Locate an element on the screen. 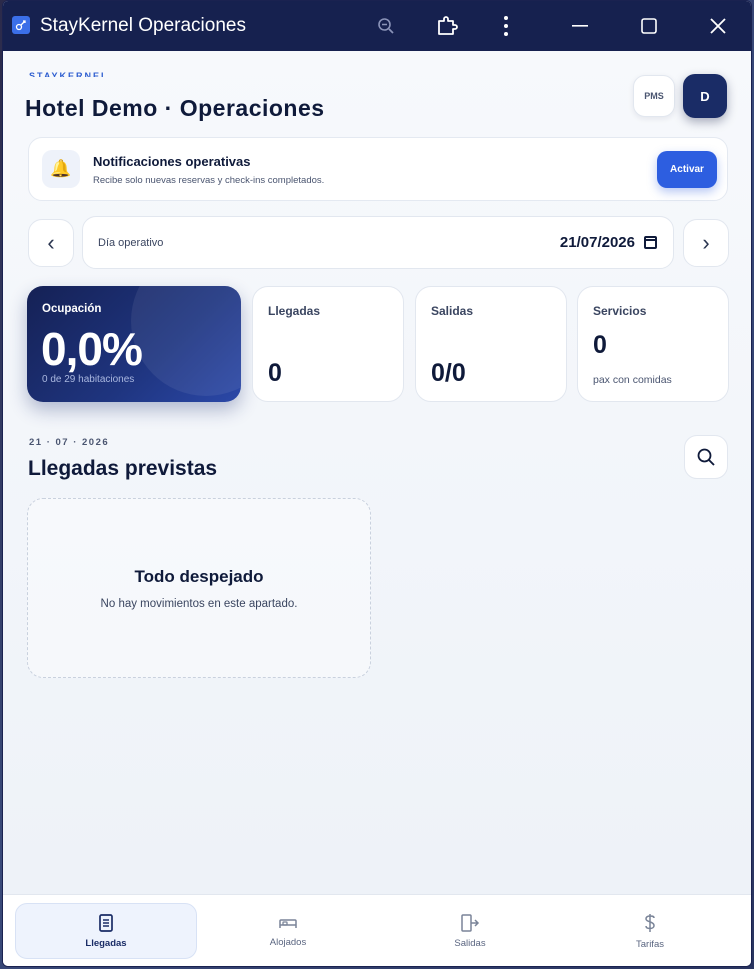 This screenshot has height=969, width=754. occupancy-label: Ocupación is located at coordinates (72, 309).